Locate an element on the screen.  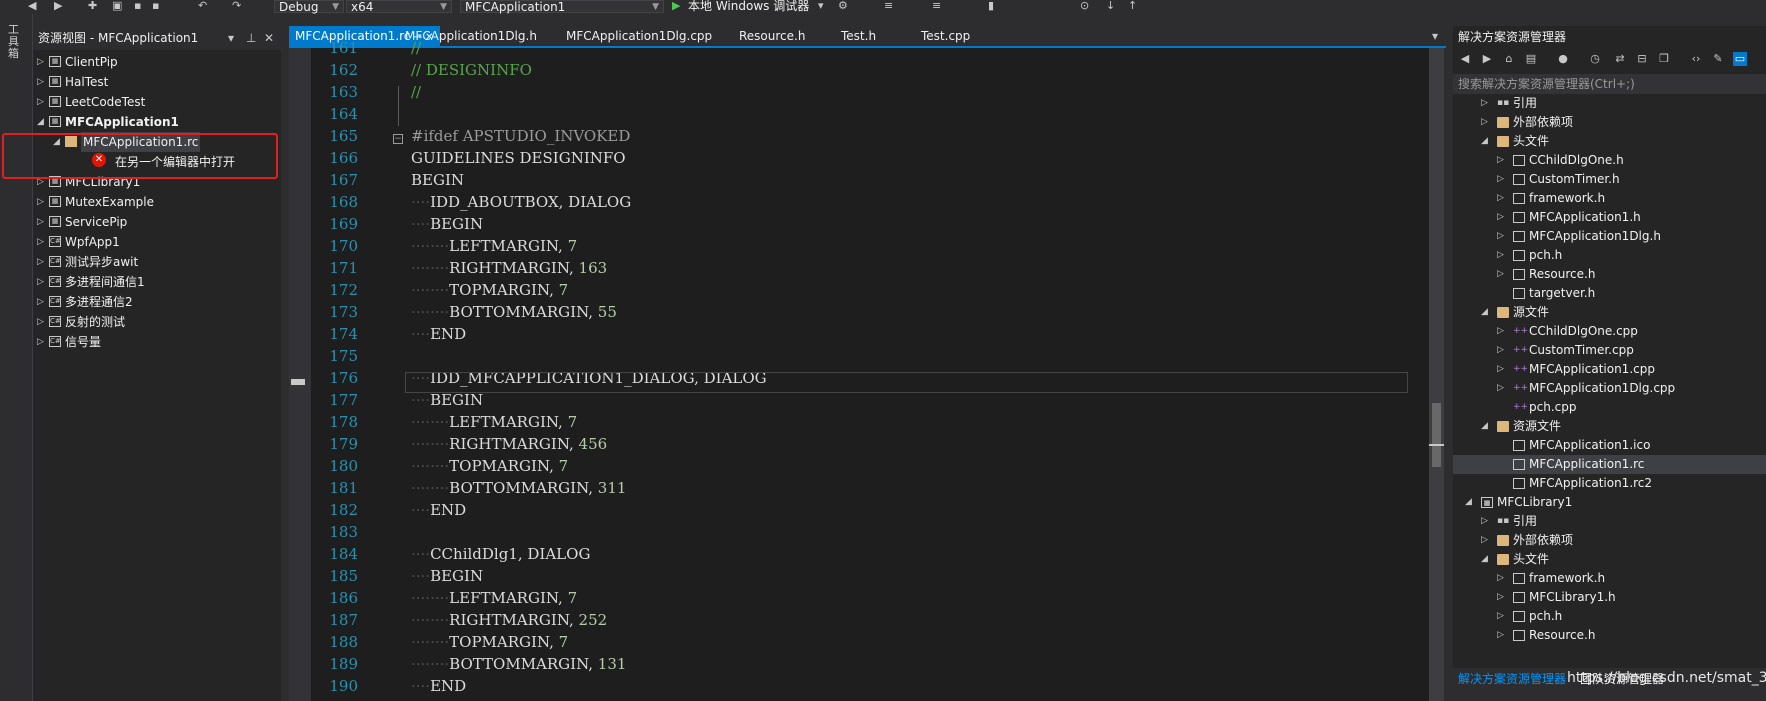
solution-tree-item: MFCApplication1.ico is located at coordinates (1609, 445).